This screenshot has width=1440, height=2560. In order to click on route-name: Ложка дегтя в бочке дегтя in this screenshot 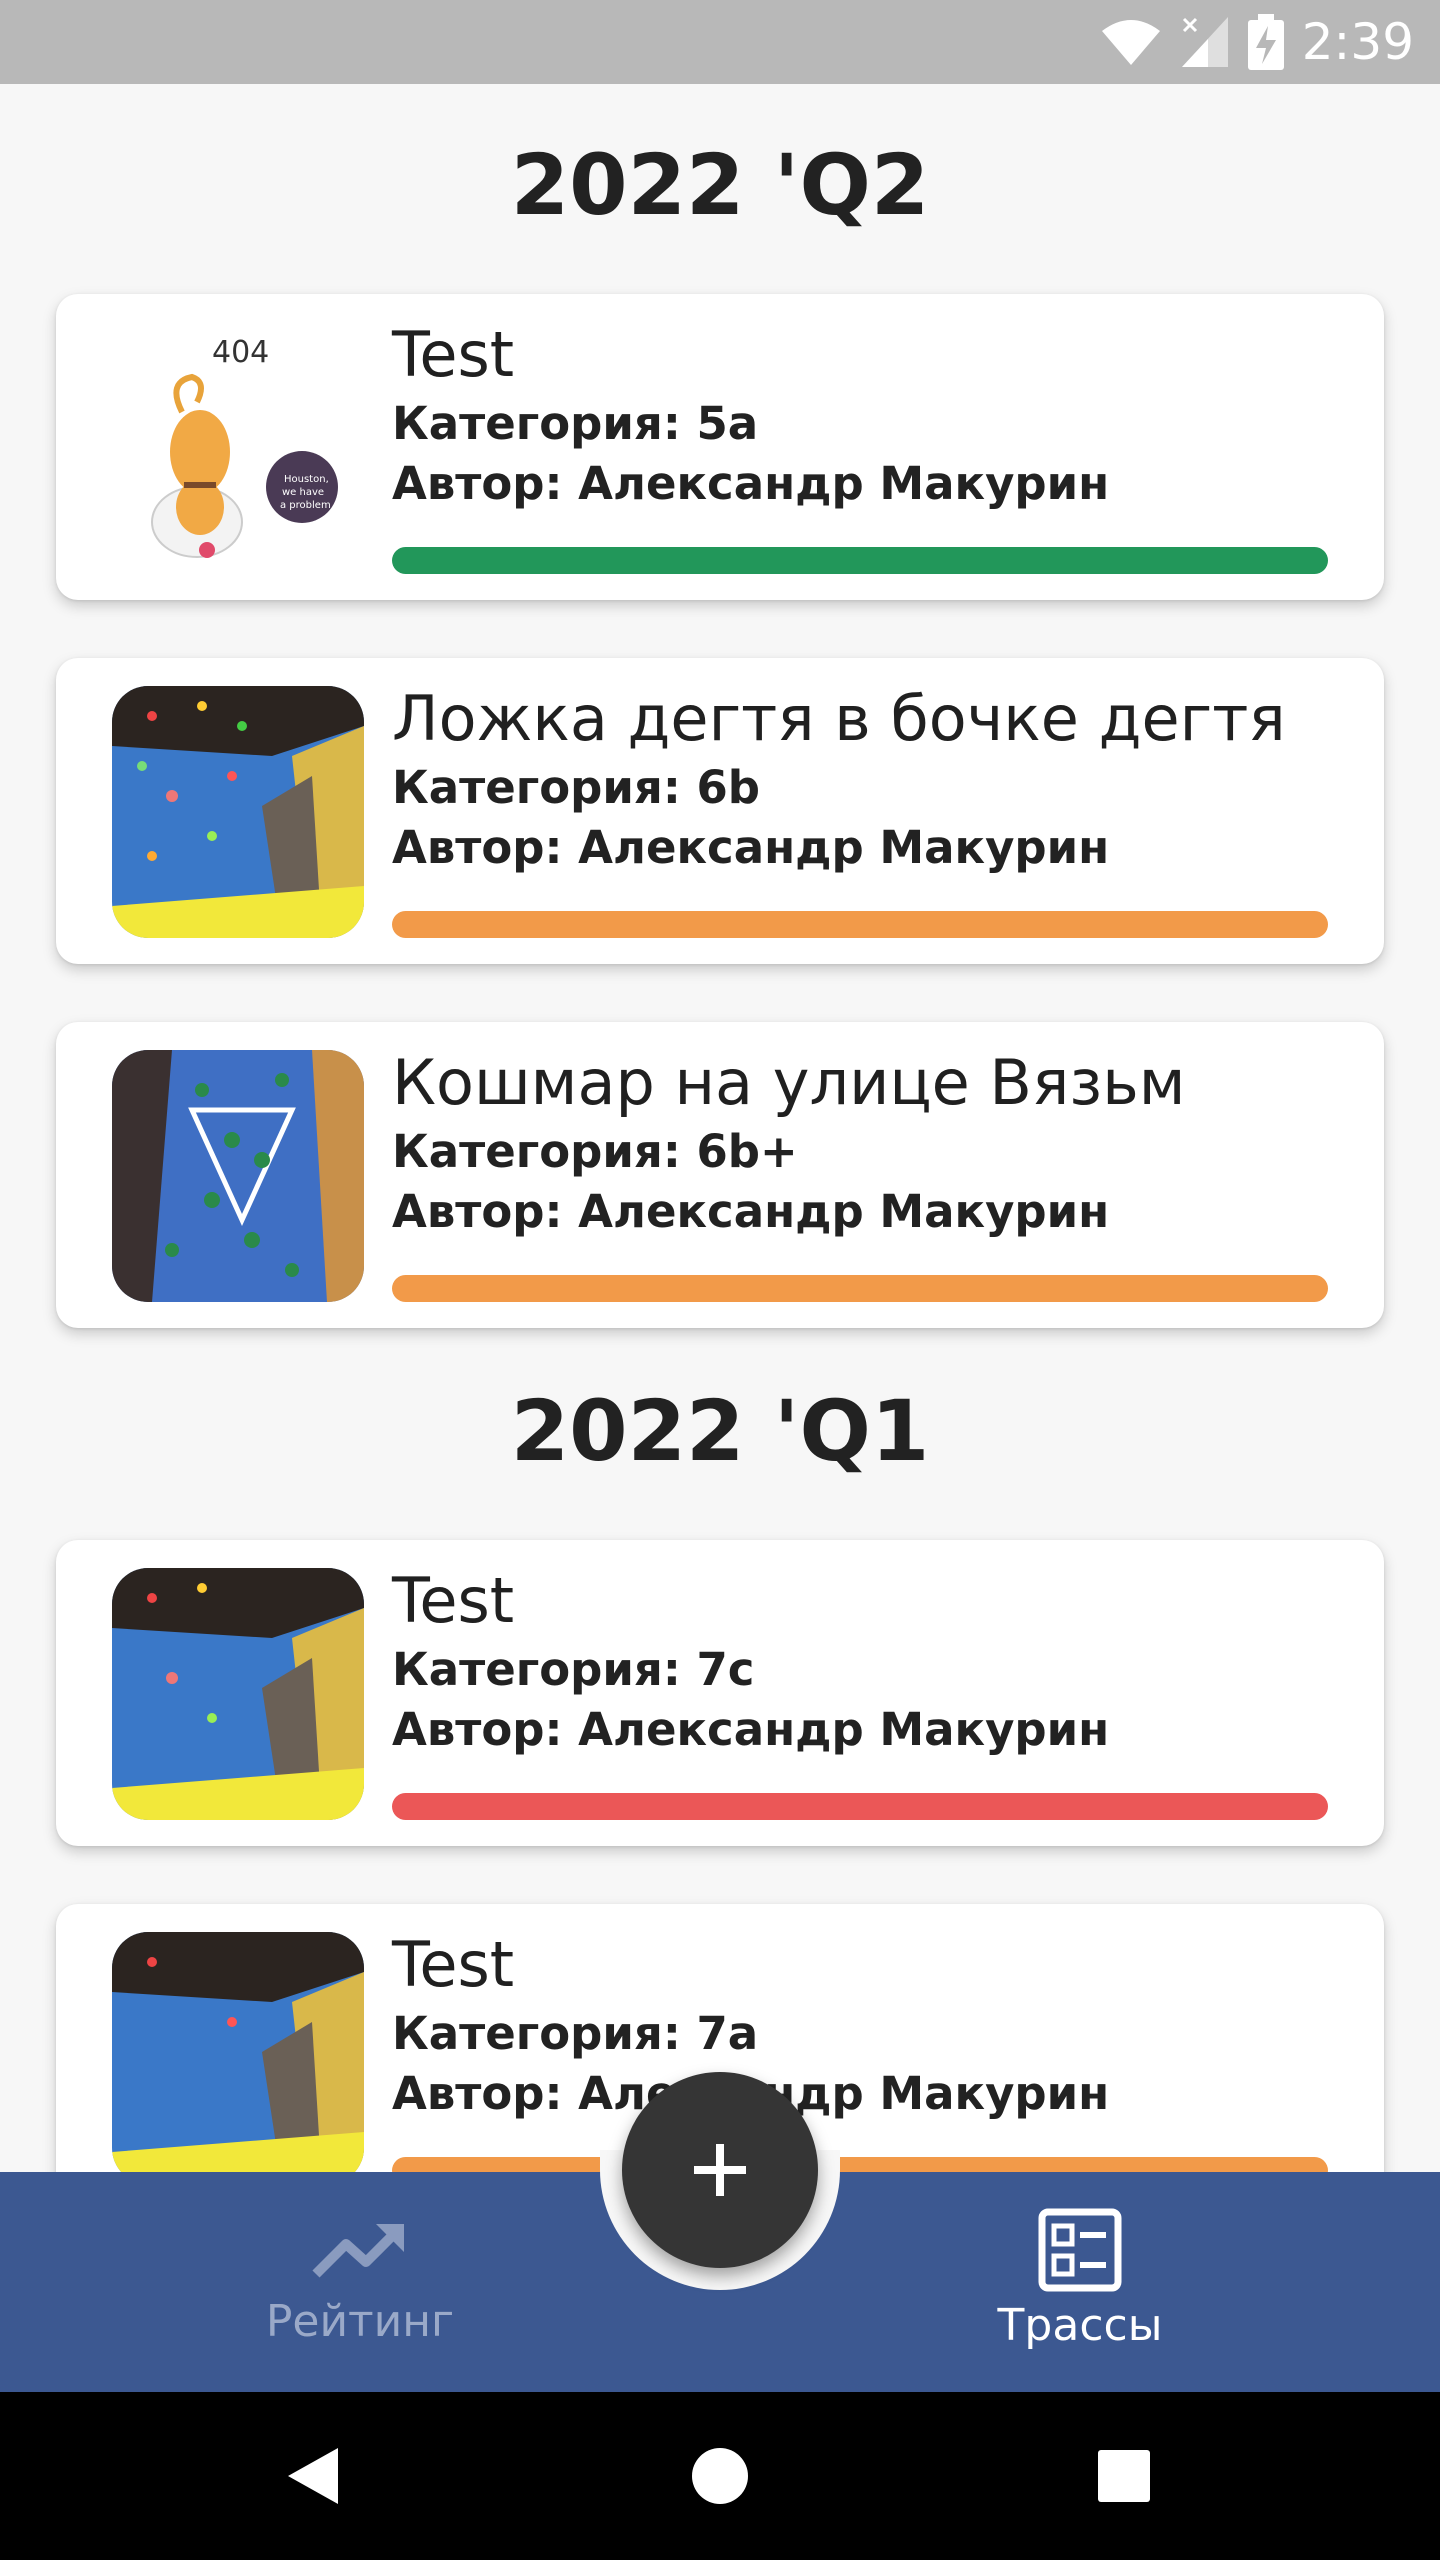, I will do `click(839, 718)`.